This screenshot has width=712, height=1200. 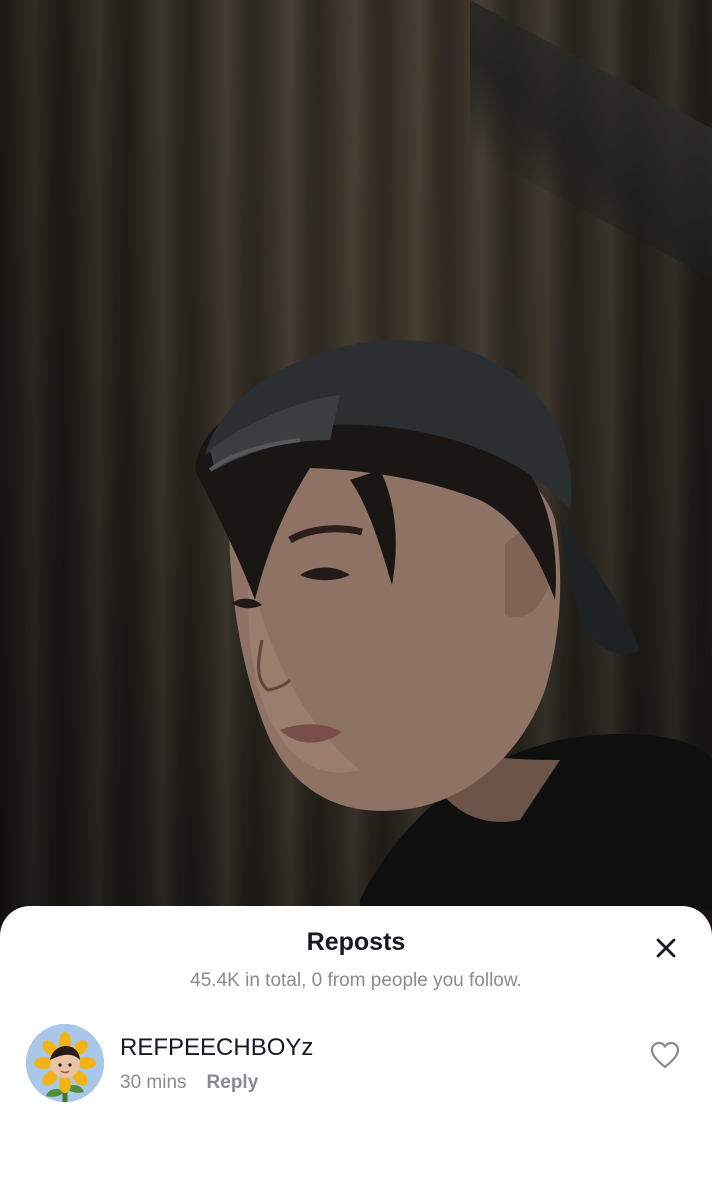 I want to click on sheet-title: Reposts, so click(x=356, y=942).